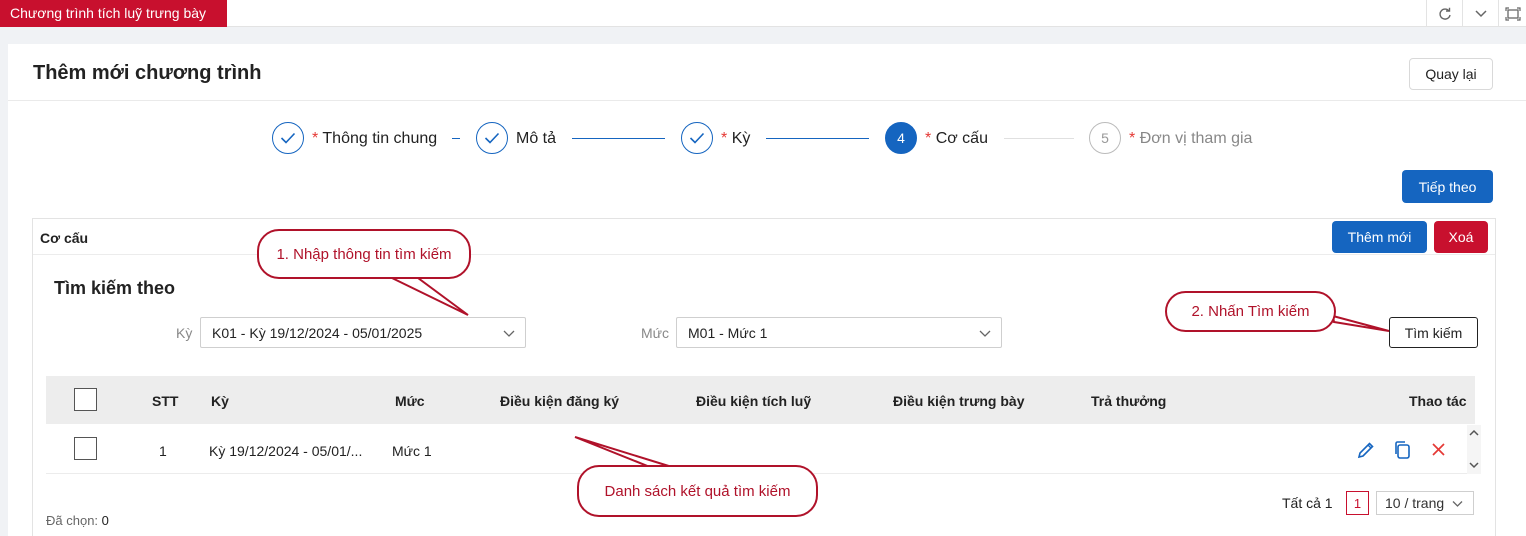 The image size is (1526, 536). I want to click on callout-search-input: 1. Nhập thông tin tìm kiếm, so click(364, 254).